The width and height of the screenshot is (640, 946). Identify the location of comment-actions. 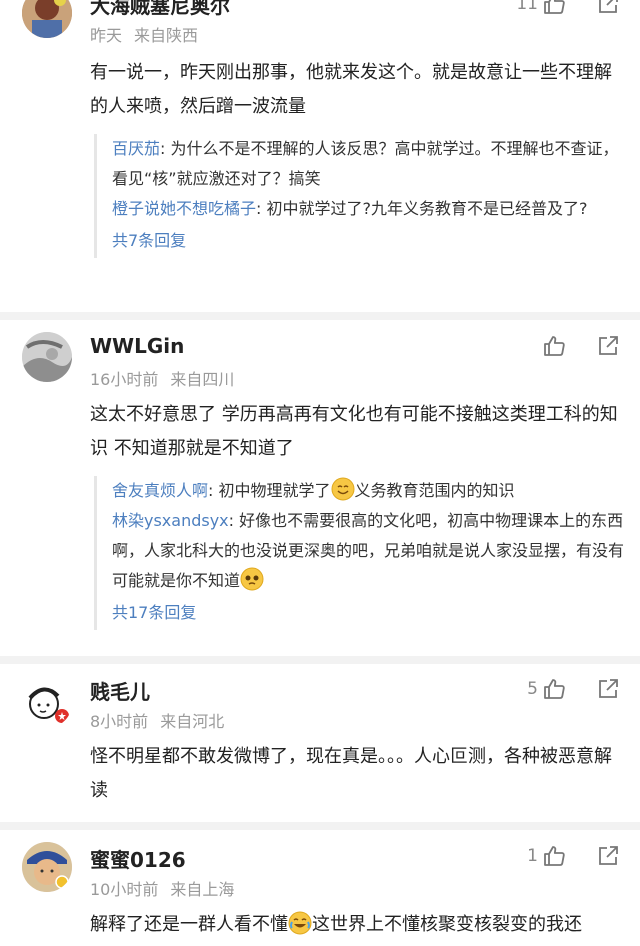
(581, 346).